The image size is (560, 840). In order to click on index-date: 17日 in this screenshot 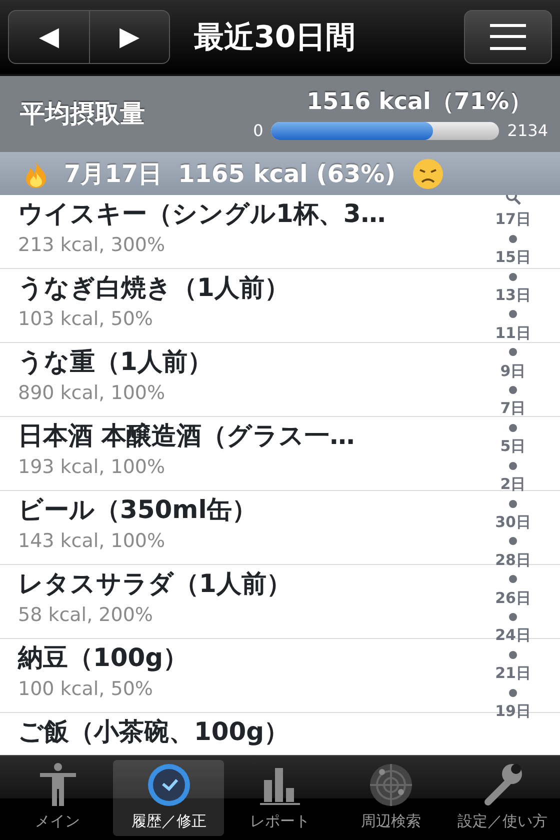, I will do `click(513, 220)`.